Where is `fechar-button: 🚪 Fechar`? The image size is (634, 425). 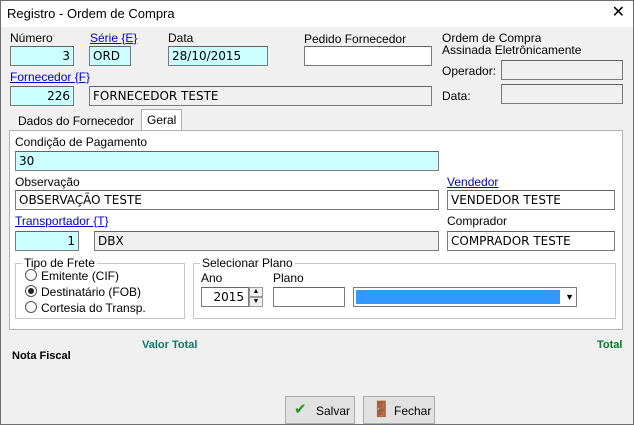 fechar-button: 🚪 Fechar is located at coordinates (399, 410).